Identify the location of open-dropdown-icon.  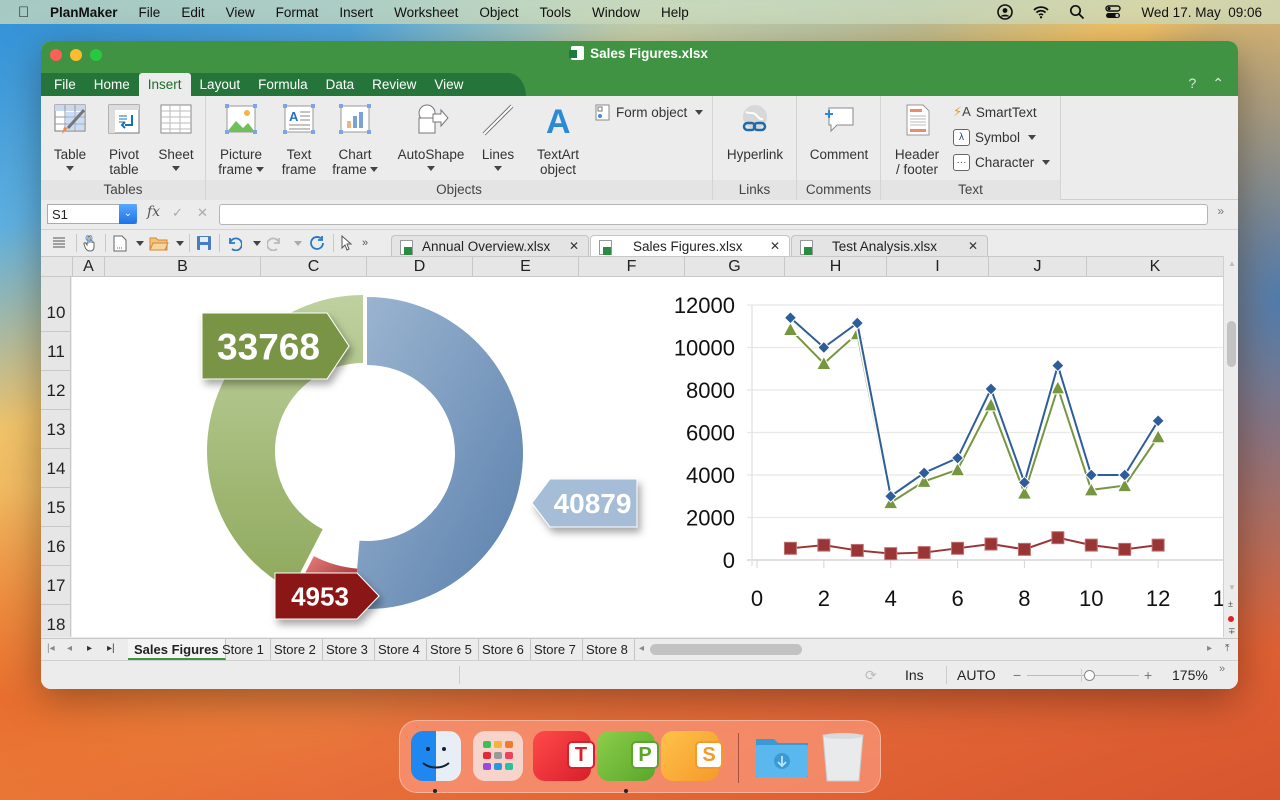
(178, 243).